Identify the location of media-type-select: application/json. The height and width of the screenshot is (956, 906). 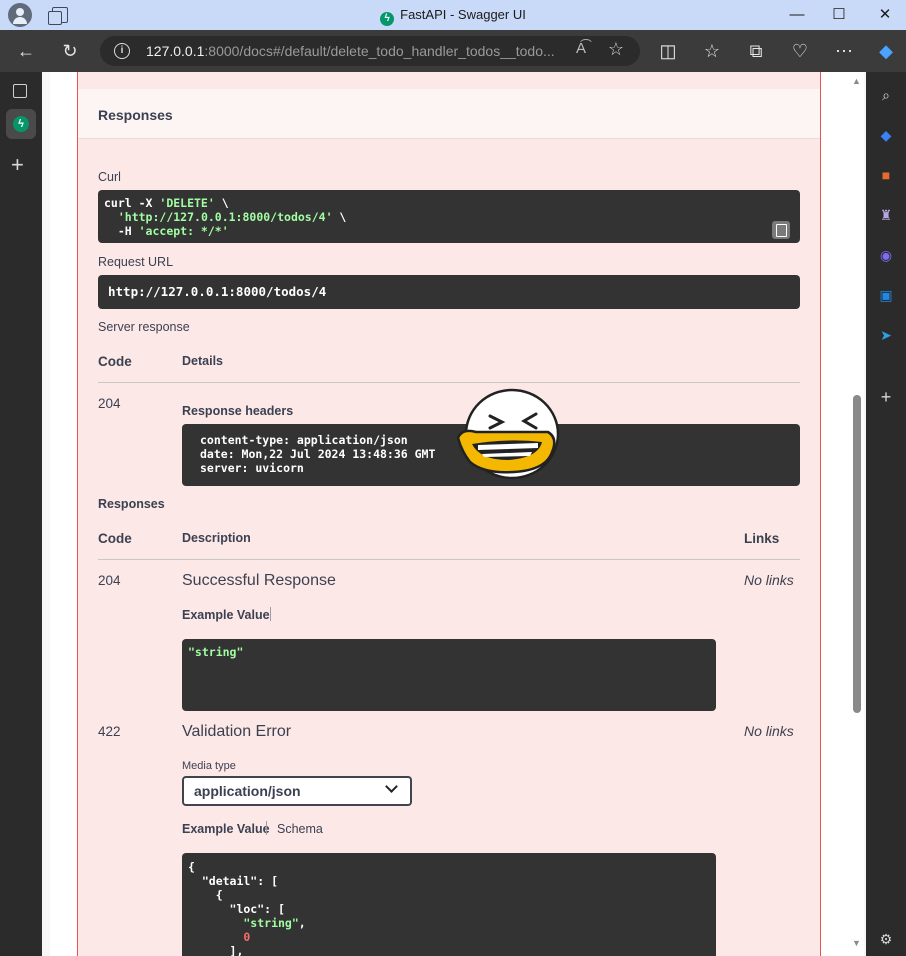
(297, 791).